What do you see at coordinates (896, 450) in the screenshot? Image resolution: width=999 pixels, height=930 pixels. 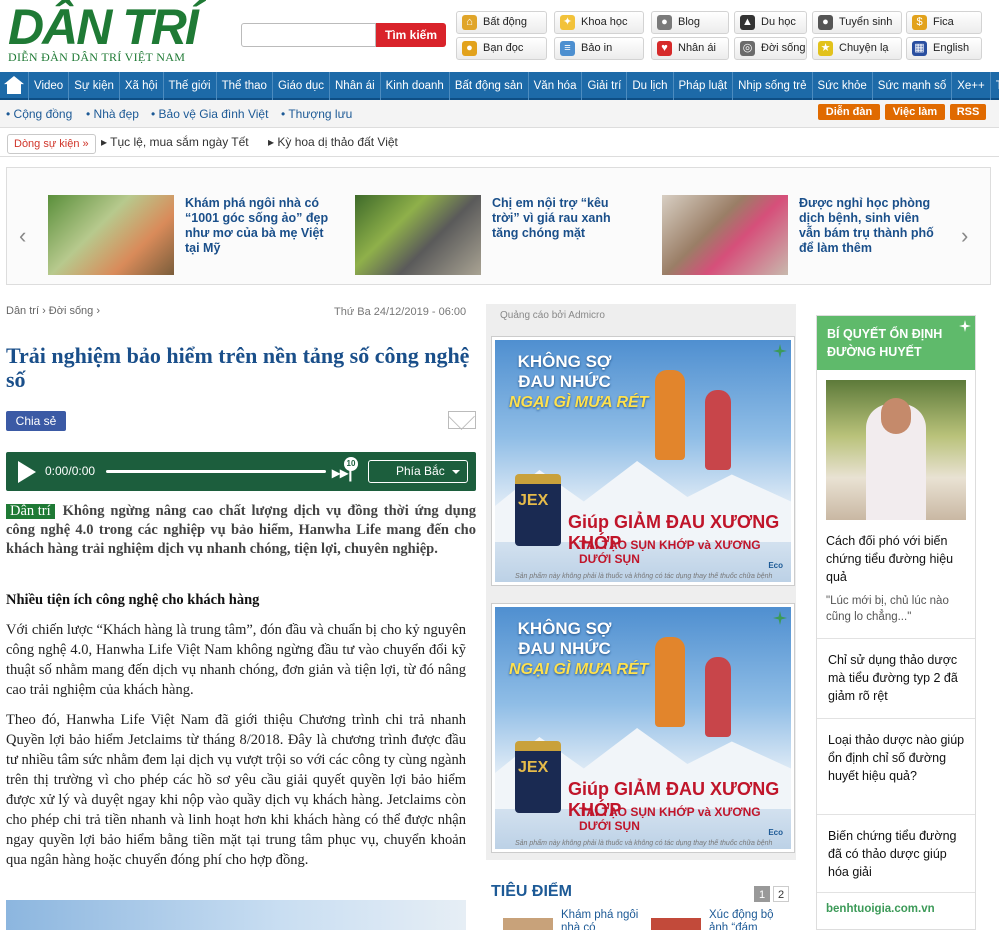 I see `panel-photo` at bounding box center [896, 450].